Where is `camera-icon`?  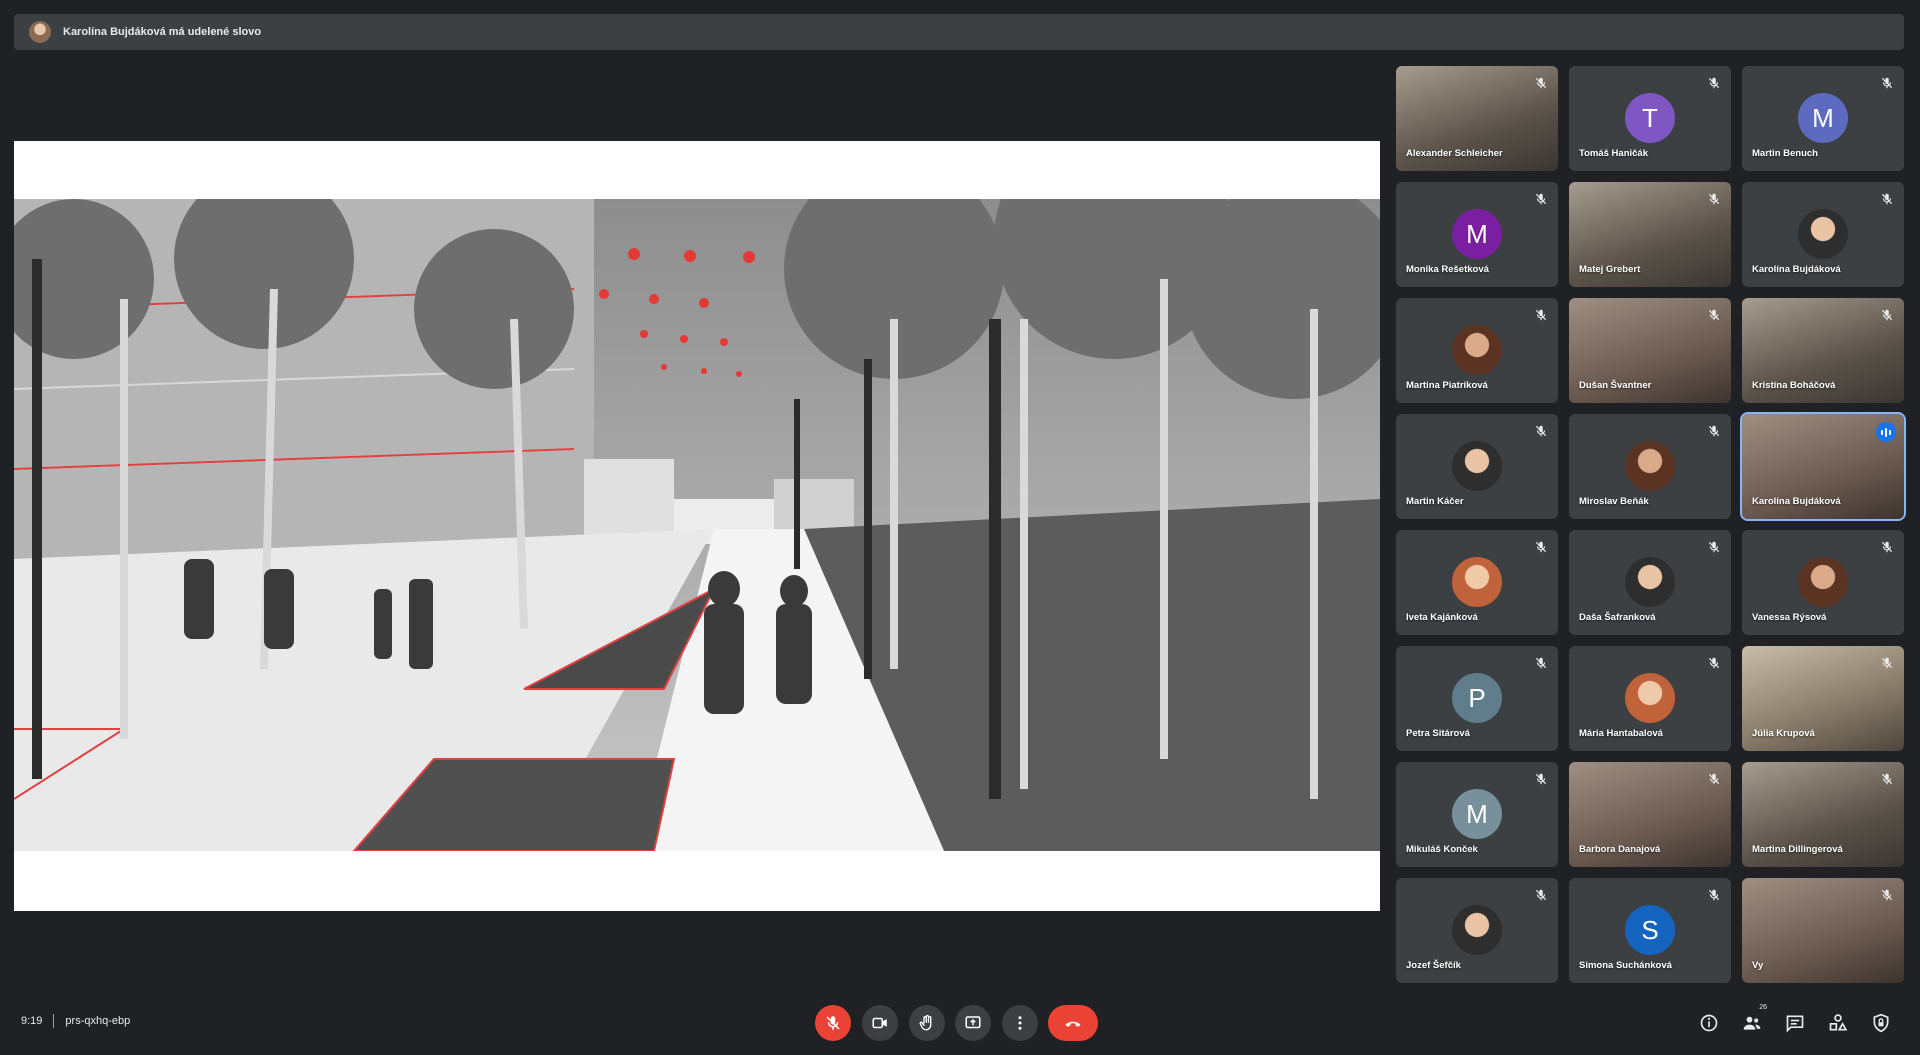 camera-icon is located at coordinates (879, 1023).